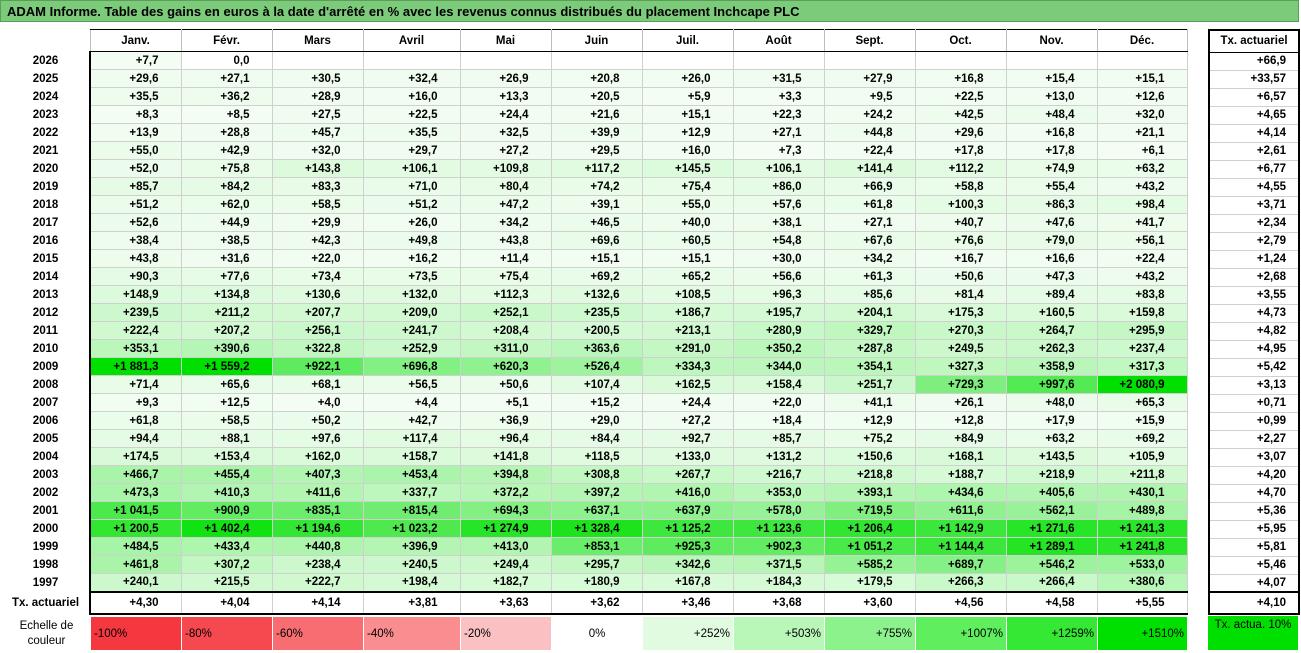 The image size is (1301, 653). Describe the element at coordinates (411, 294) in the screenshot. I see `gain-cell: +132,0` at that location.